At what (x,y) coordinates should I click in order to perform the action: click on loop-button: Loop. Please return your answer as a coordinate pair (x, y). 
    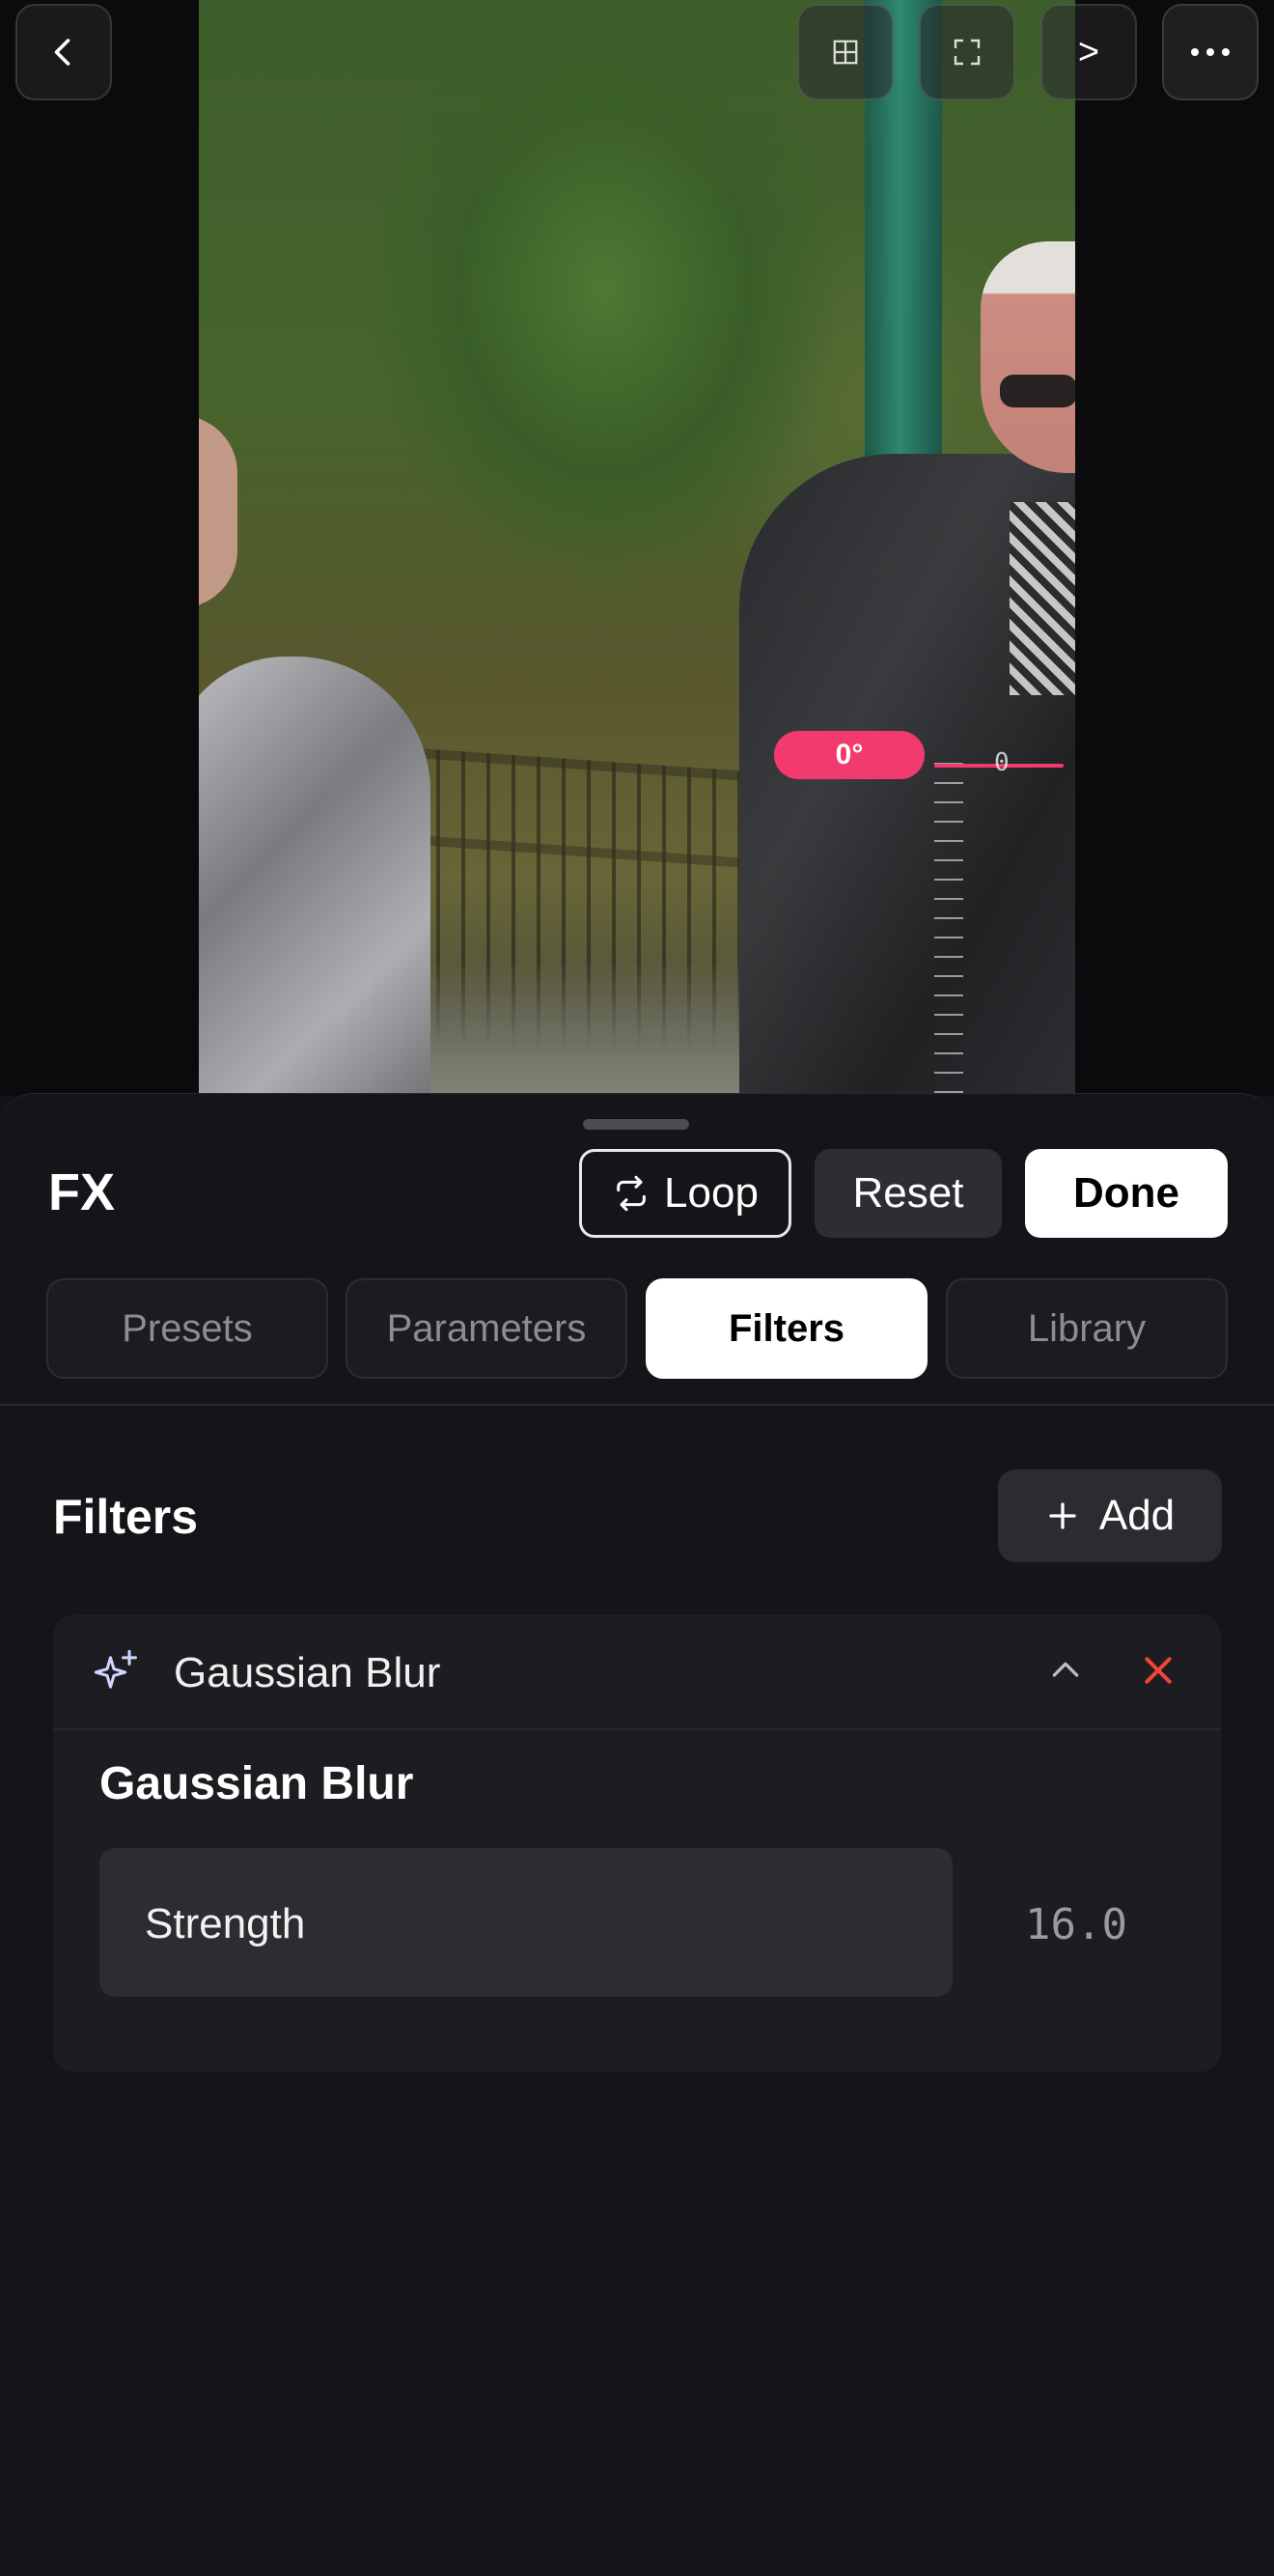
    Looking at the image, I should click on (685, 1193).